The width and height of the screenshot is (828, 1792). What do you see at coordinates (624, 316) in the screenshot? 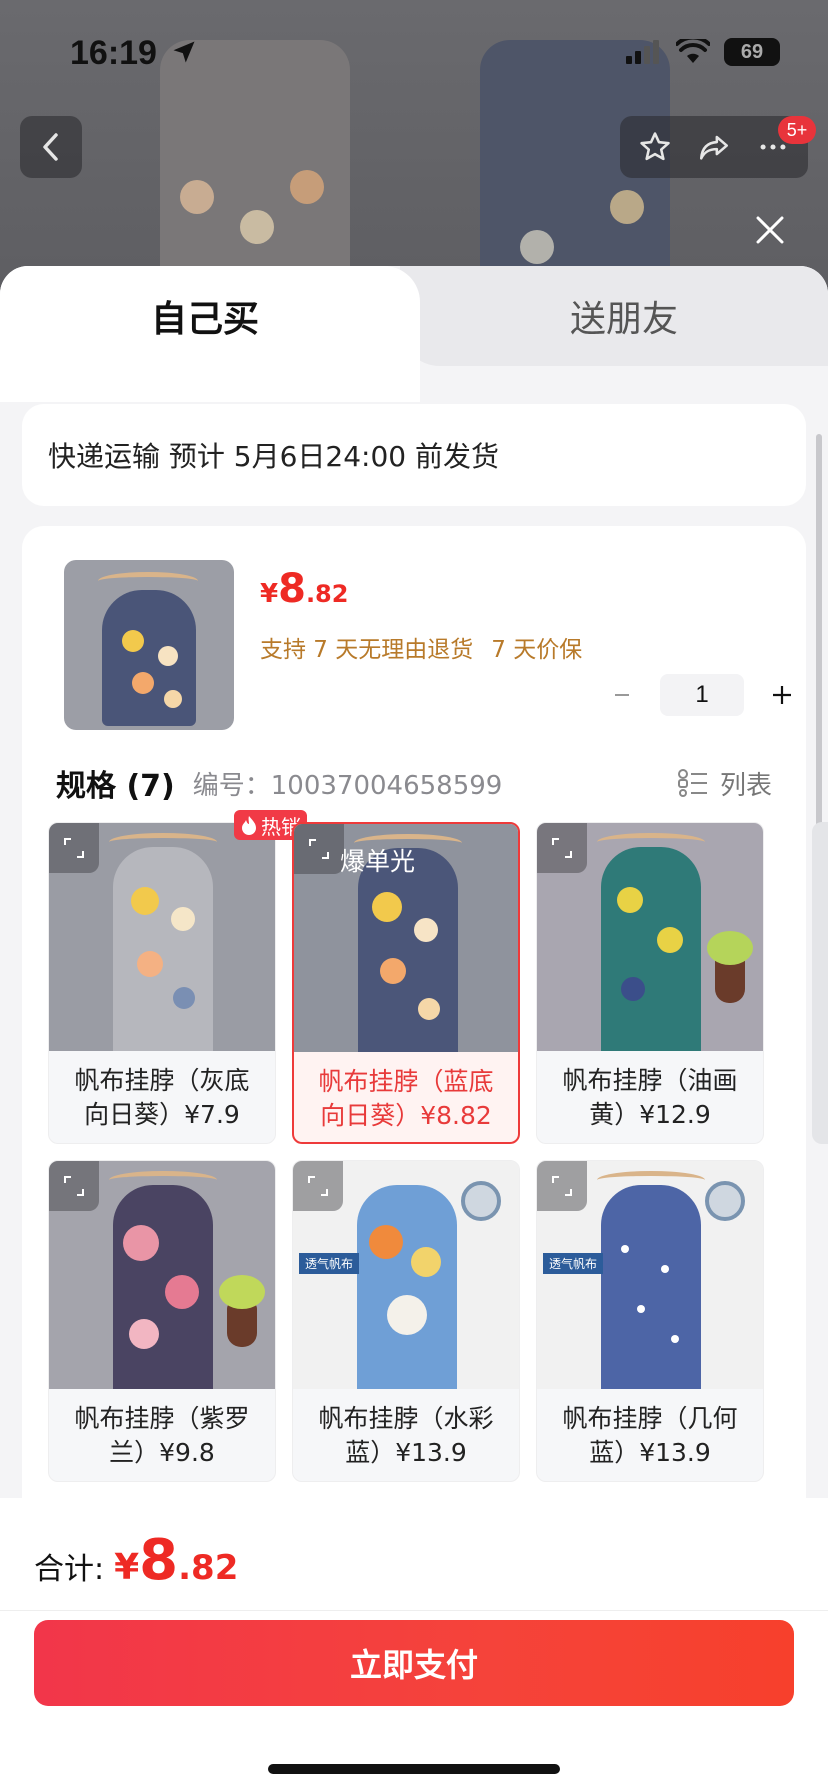
I see `tab-gift-friend: 送朋友` at bounding box center [624, 316].